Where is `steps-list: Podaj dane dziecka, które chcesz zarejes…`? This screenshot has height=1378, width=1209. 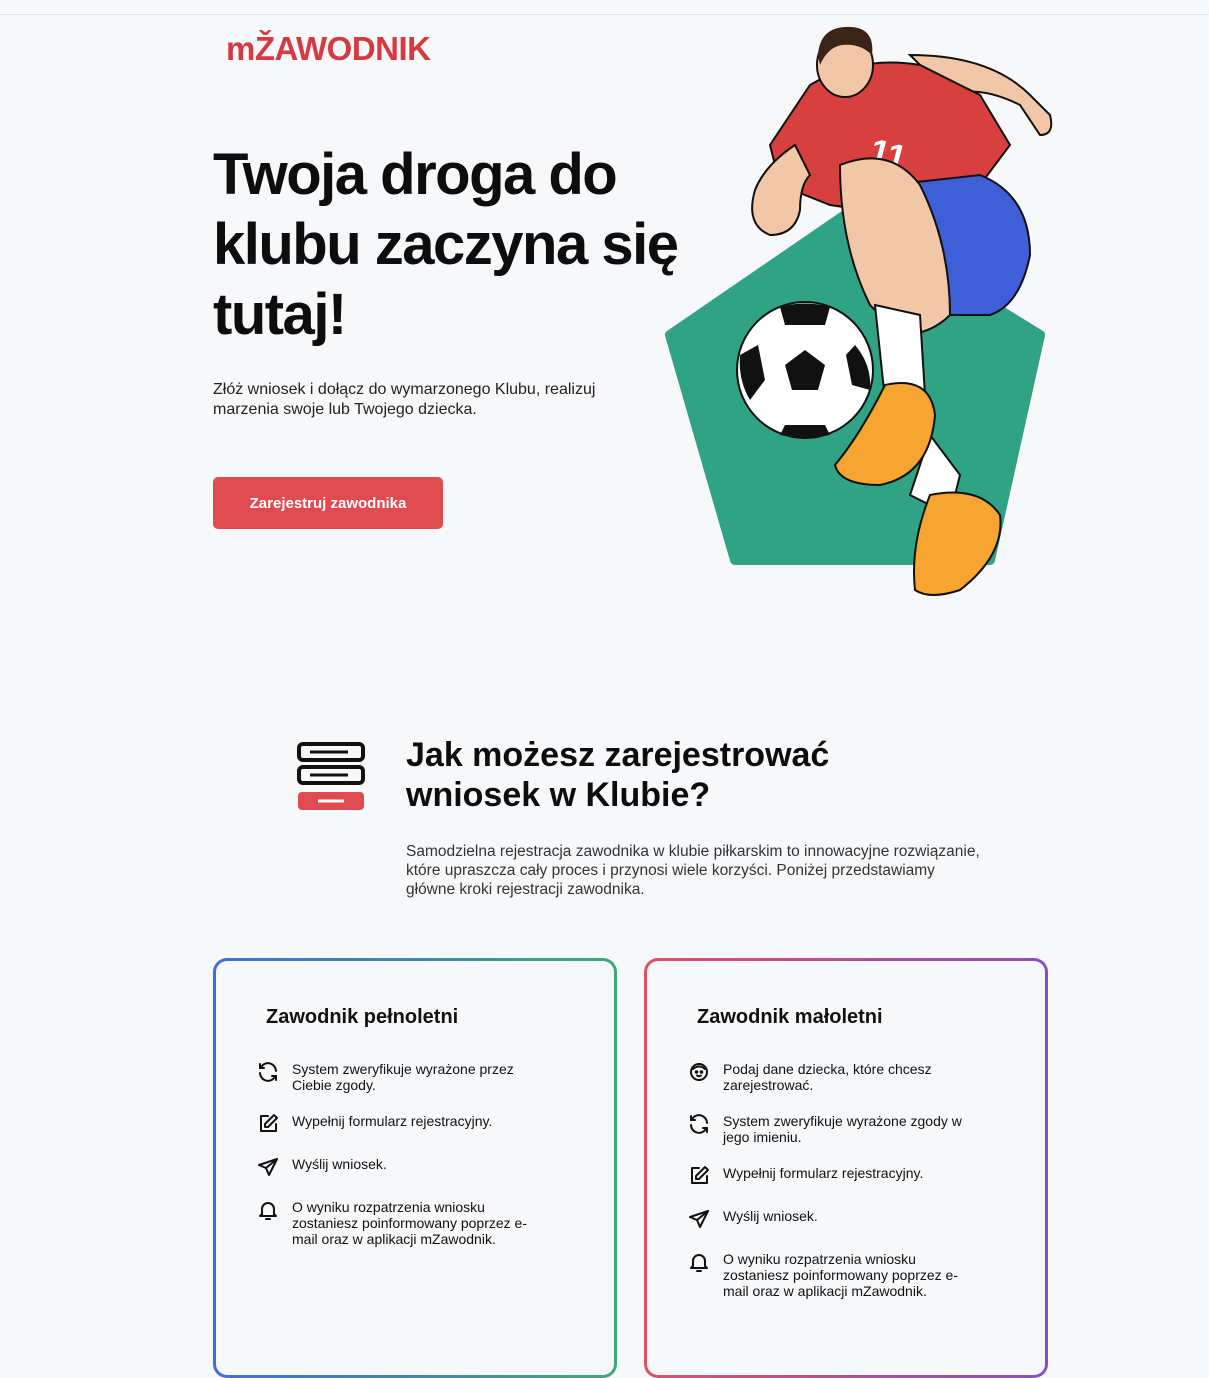
steps-list: Podaj dane dziecka, które chcesz zarejes… is located at coordinates (847, 1188).